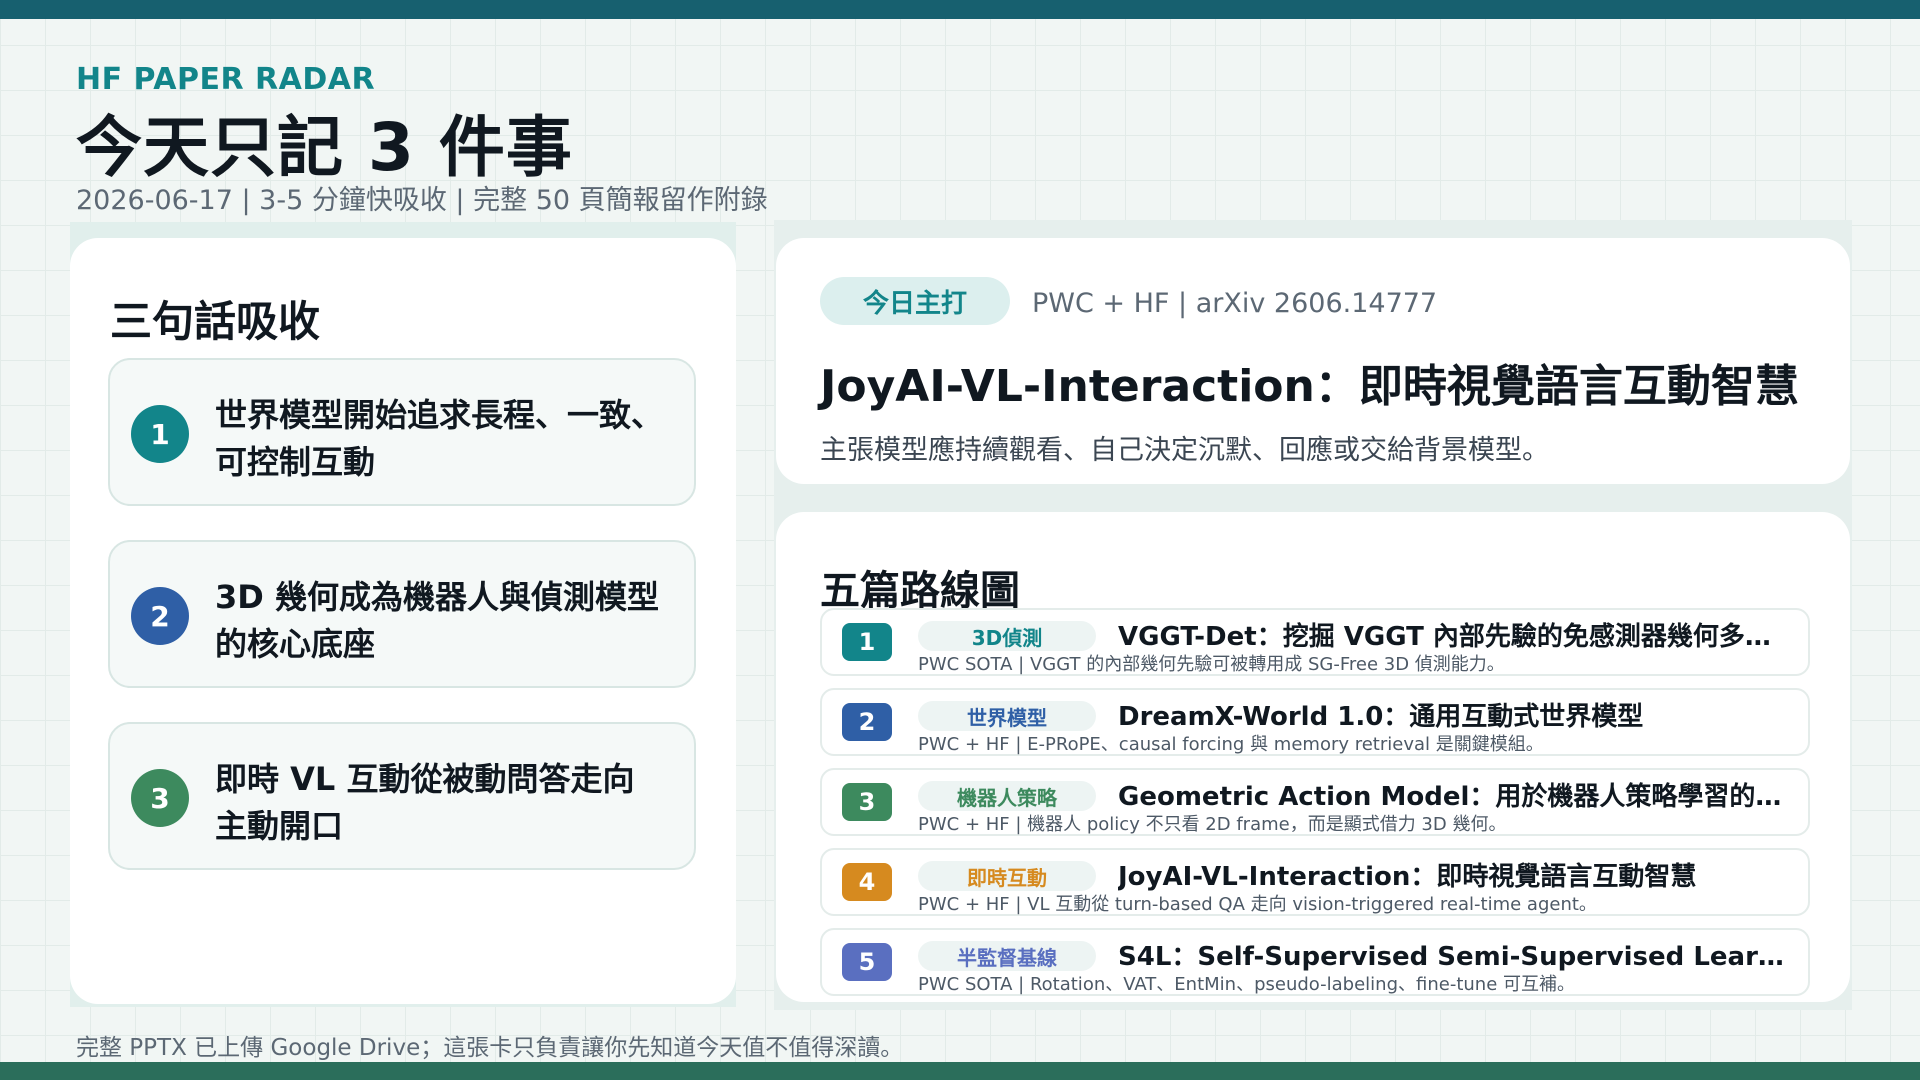 The image size is (1920, 1080). Describe the element at coordinates (160, 798) in the screenshot. I see `point-number-badge: 3` at that location.